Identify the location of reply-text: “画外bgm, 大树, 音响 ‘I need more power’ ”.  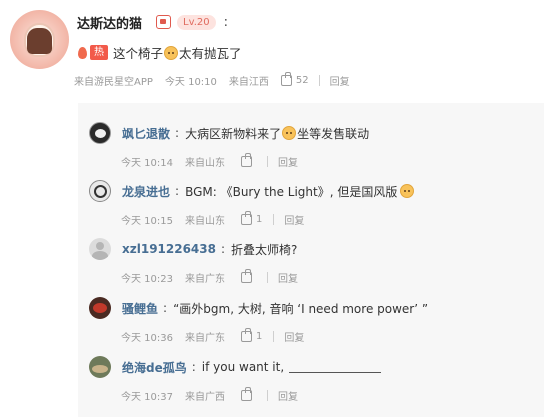
(301, 308).